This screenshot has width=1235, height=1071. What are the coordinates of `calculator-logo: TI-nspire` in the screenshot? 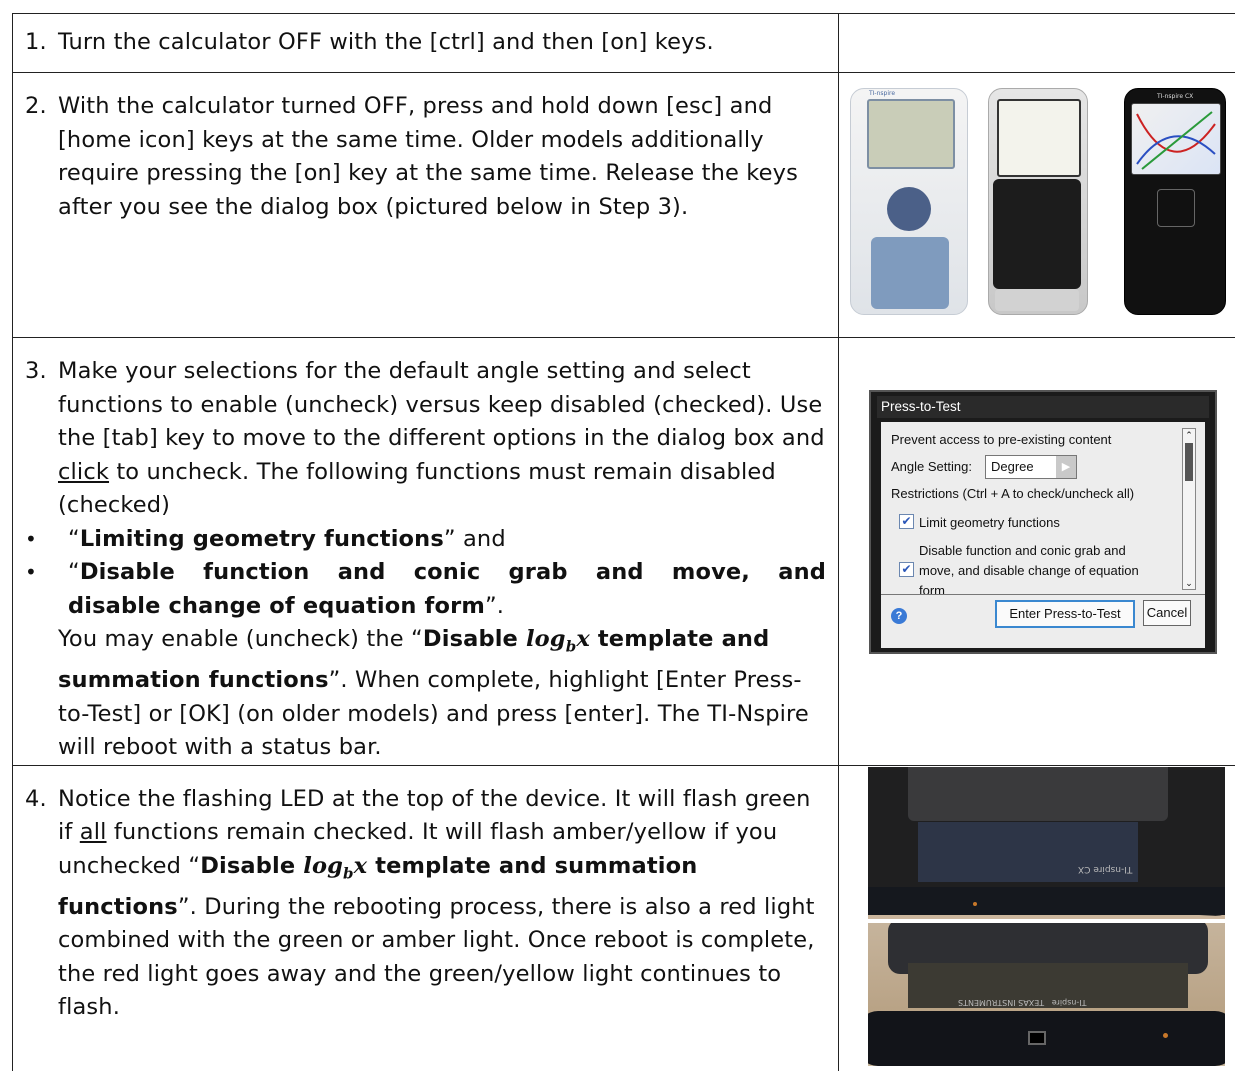 It's located at (882, 93).